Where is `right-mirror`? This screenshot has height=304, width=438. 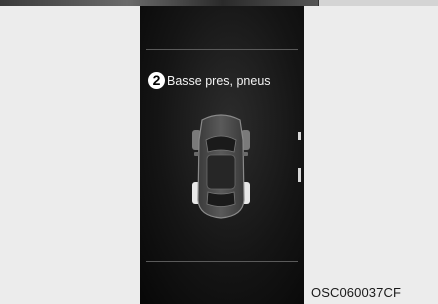 right-mirror is located at coordinates (245, 154).